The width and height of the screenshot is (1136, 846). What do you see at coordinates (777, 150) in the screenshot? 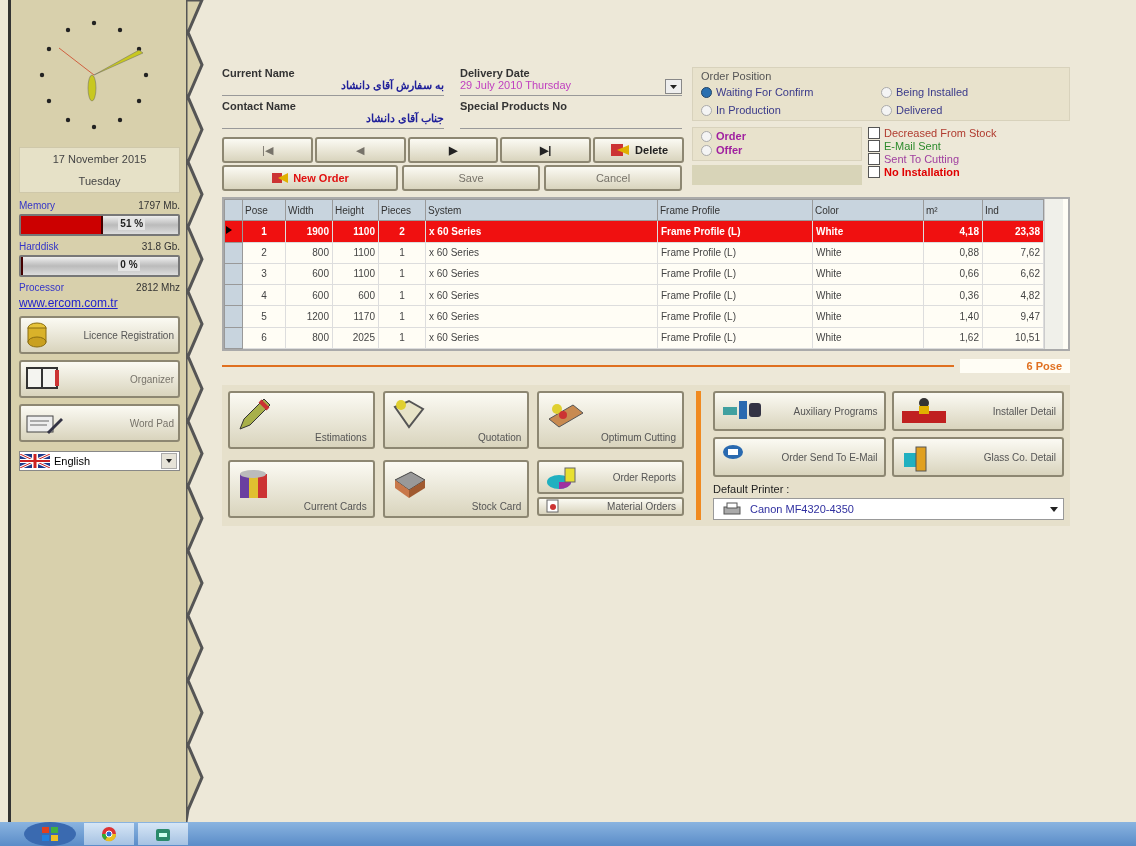
I see `radio-option: Offer` at bounding box center [777, 150].